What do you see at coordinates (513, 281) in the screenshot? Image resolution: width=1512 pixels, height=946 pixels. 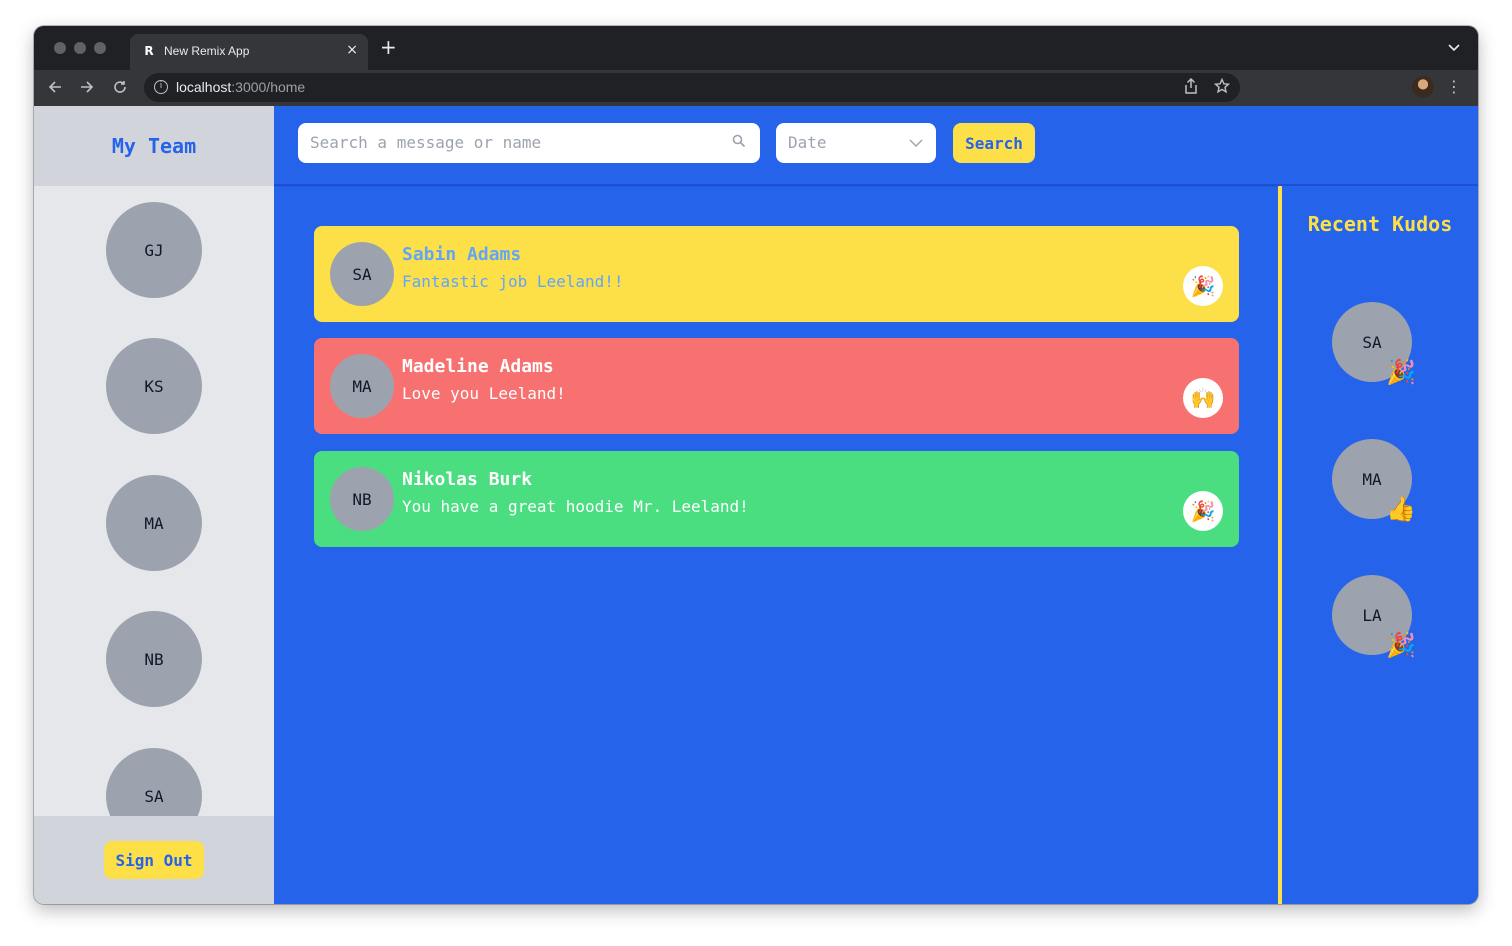 I see `kudo-message: Fantastic job Leeland!!` at bounding box center [513, 281].